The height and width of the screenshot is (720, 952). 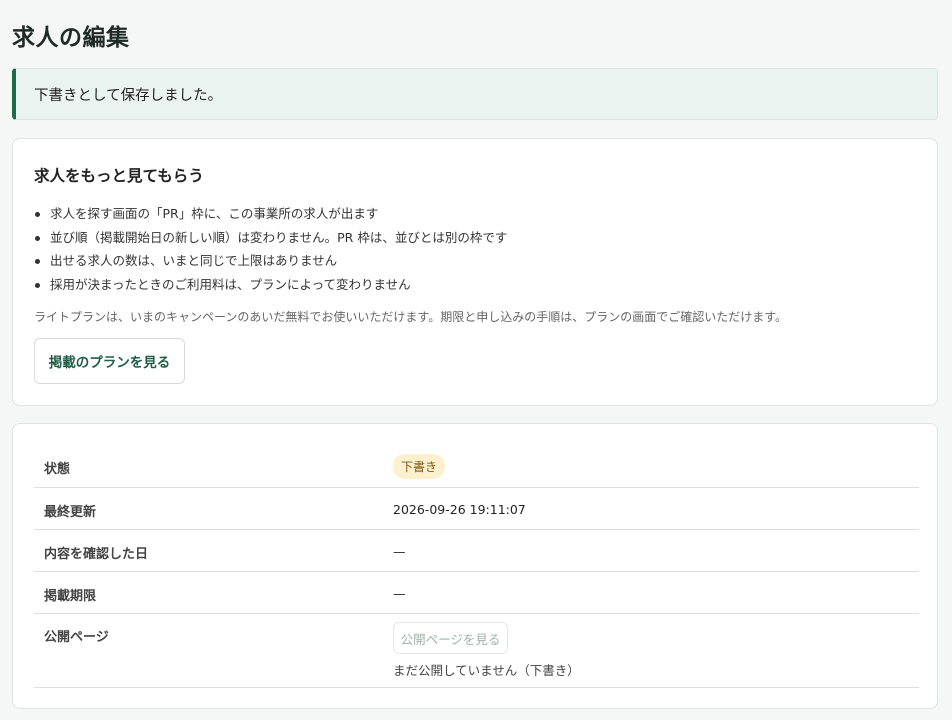 What do you see at coordinates (270, 238) in the screenshot?
I see `promo-bullet: 並び順（掲載開始日の新しい順）は変わりません。PR 枠は、並びとは別の枠です` at bounding box center [270, 238].